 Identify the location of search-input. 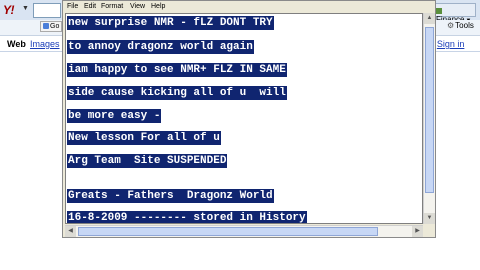
(47, 10).